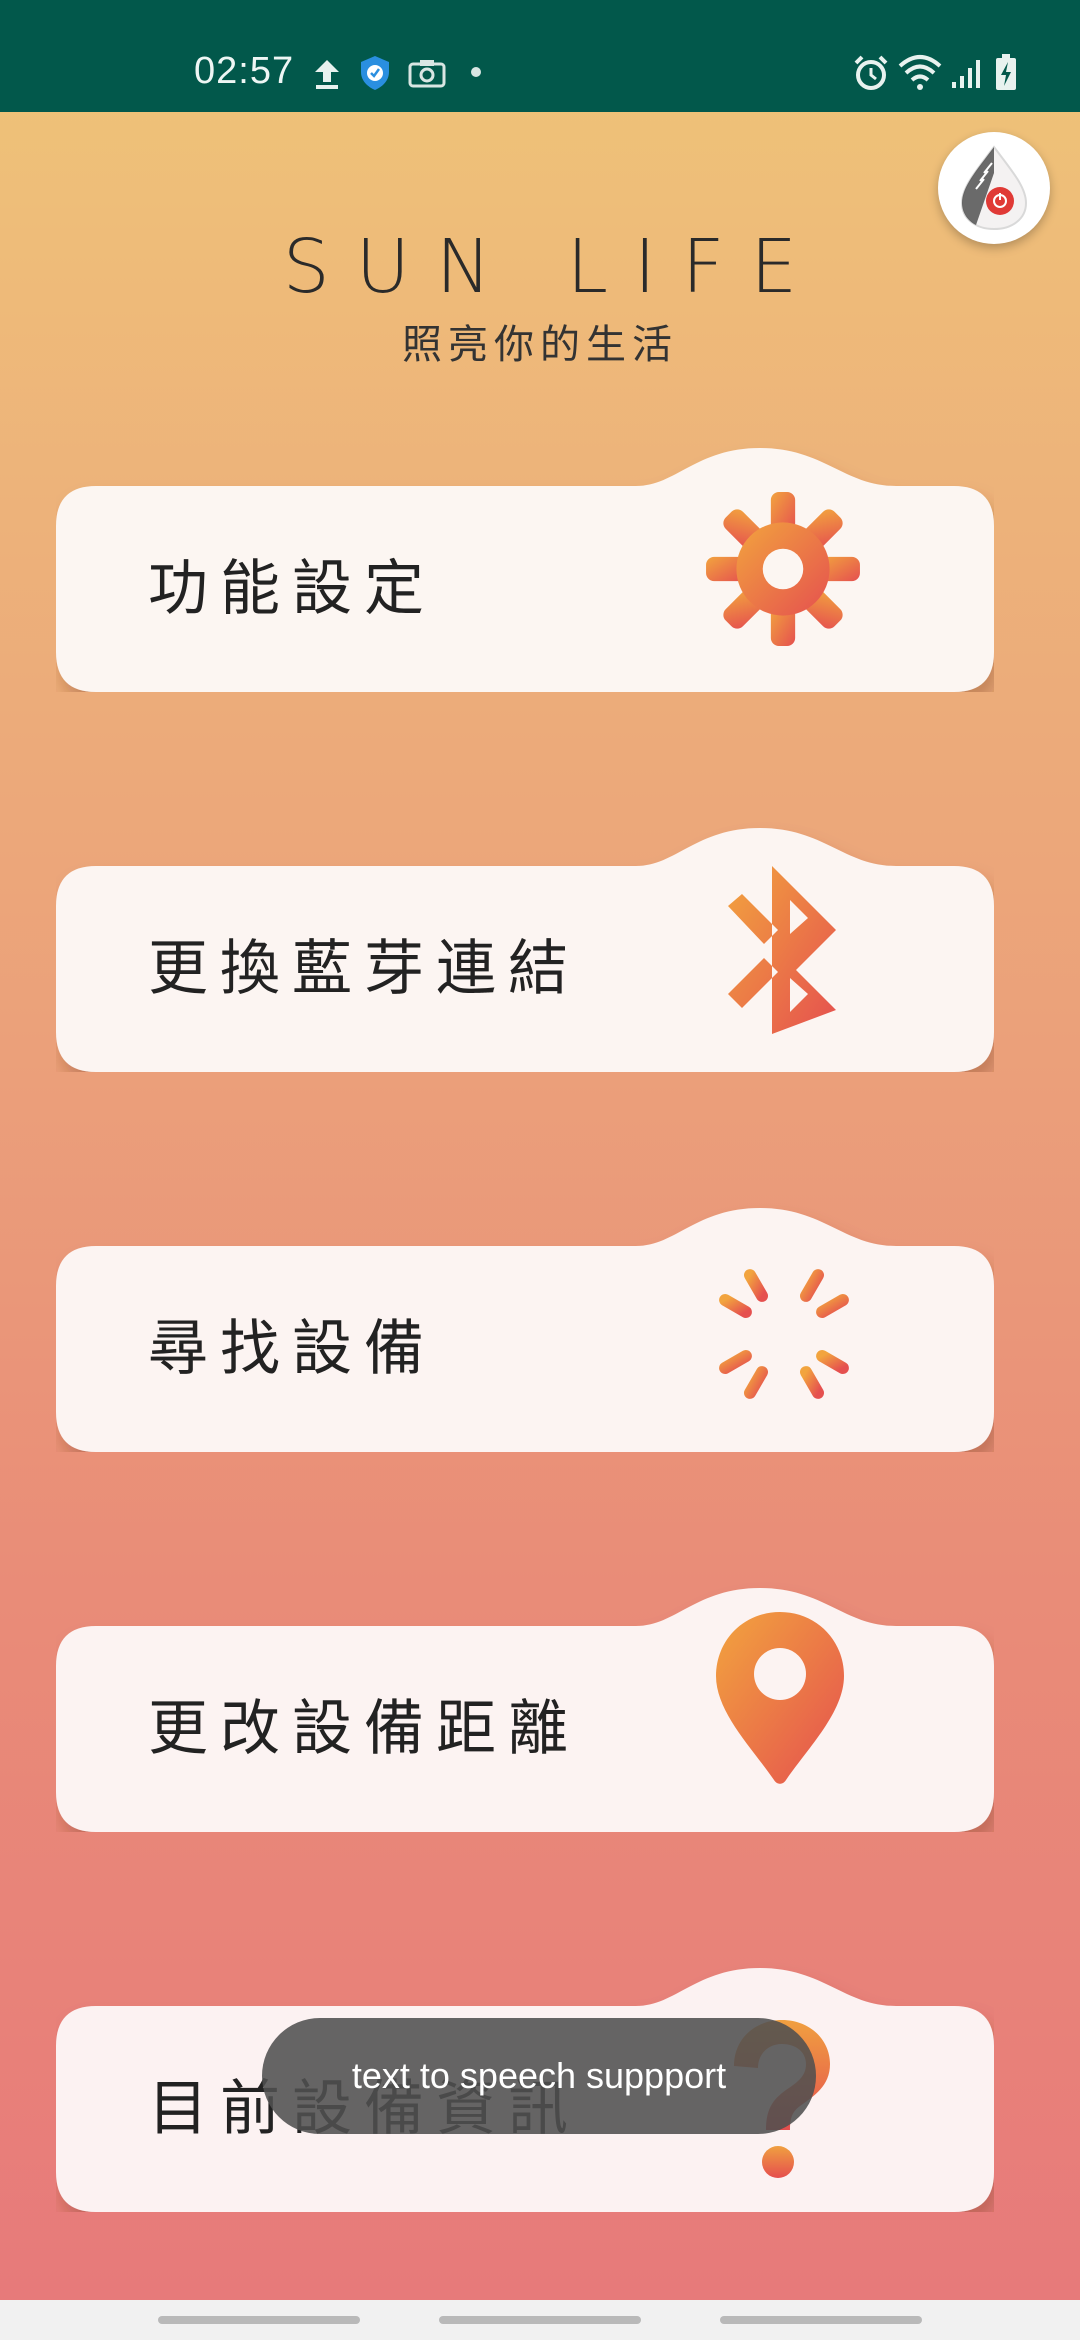  What do you see at coordinates (539, 2076) in the screenshot?
I see `toast-message: text to speech suppport` at bounding box center [539, 2076].